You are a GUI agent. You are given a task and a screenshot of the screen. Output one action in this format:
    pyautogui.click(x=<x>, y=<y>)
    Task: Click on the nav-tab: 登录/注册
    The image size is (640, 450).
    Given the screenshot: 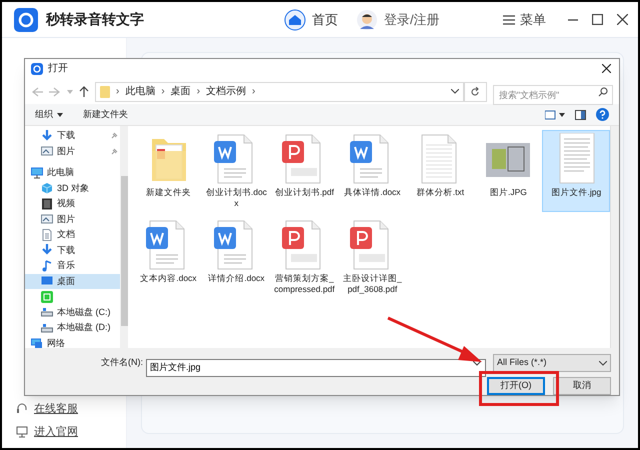 What is the action you would take?
    pyautogui.click(x=398, y=19)
    